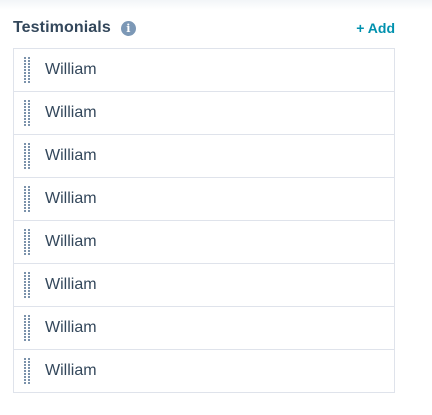  What do you see at coordinates (216, 5) in the screenshot?
I see `top-shadow` at bounding box center [216, 5].